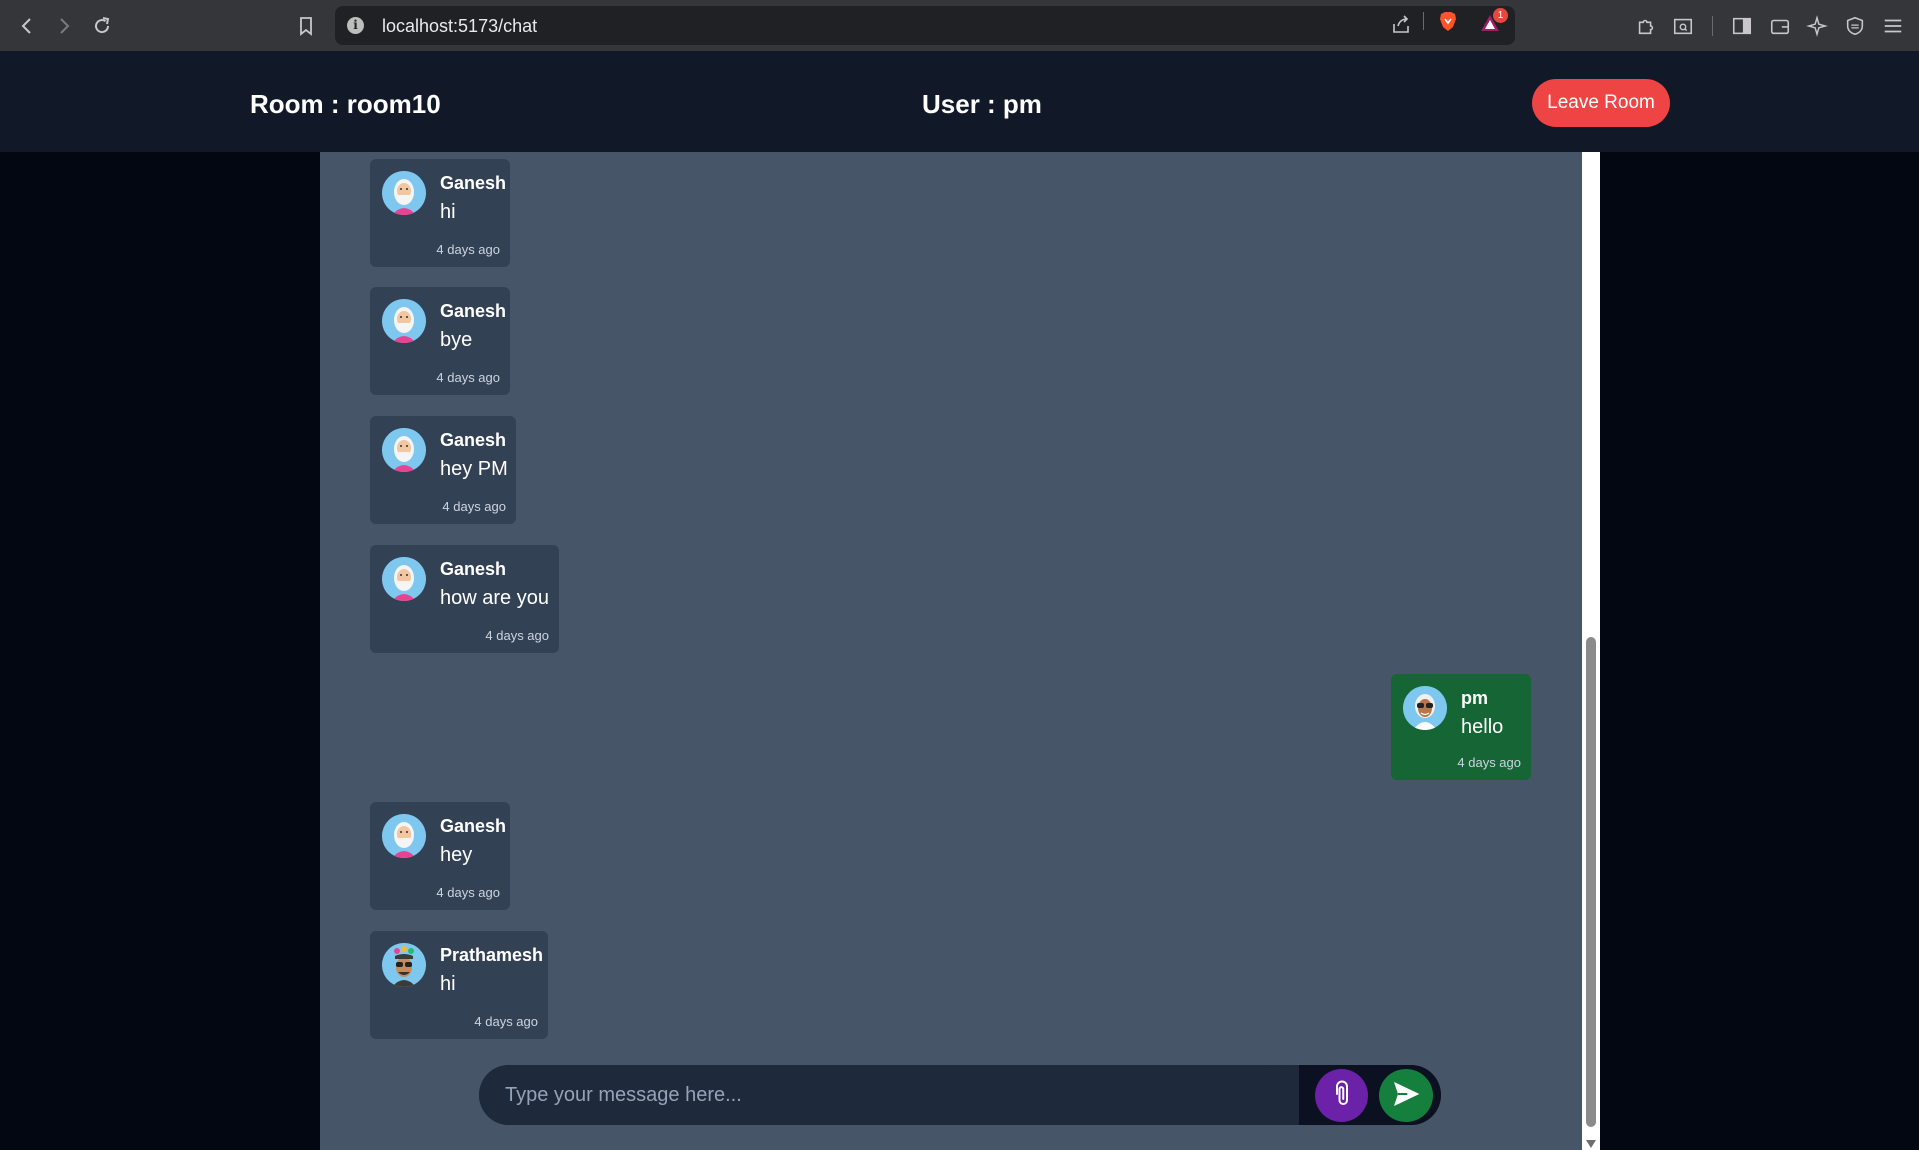 The image size is (1919, 1150). Describe the element at coordinates (1646, 26) in the screenshot. I see `extensions-icon` at that location.